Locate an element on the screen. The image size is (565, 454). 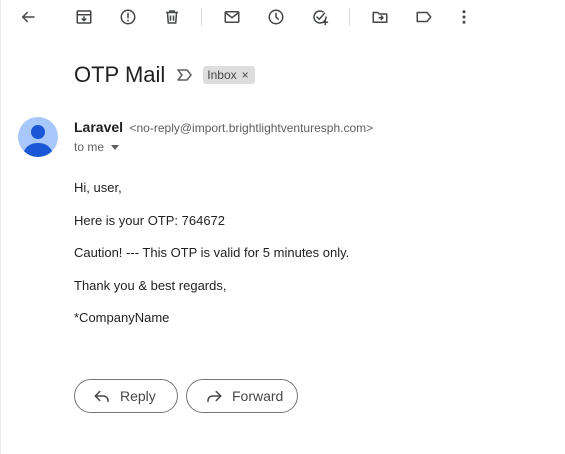
forward-button: Forward is located at coordinates (242, 396).